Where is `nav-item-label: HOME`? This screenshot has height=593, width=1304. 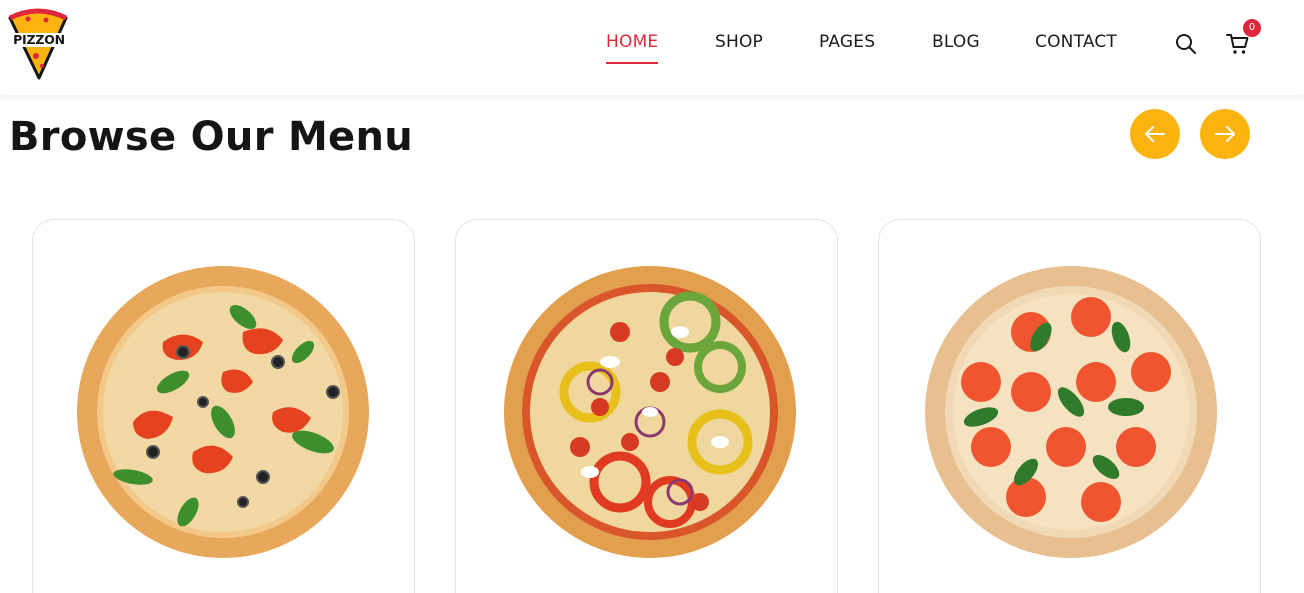 nav-item-label: HOME is located at coordinates (632, 42).